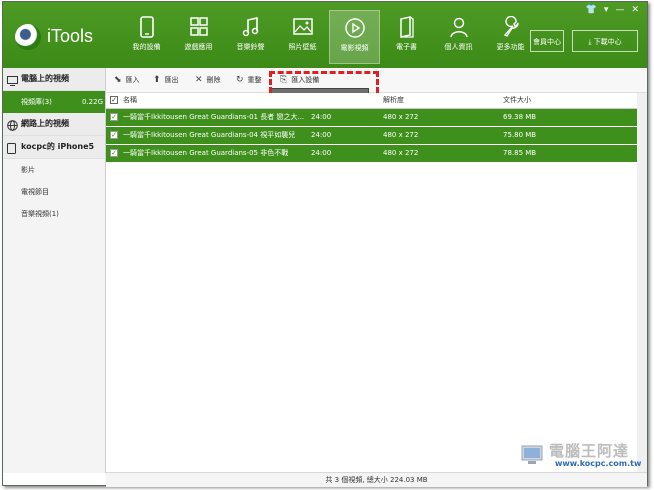 The height and width of the screenshot is (490, 654). What do you see at coordinates (146, 47) in the screenshot?
I see `nav-label: 我的設備` at bounding box center [146, 47].